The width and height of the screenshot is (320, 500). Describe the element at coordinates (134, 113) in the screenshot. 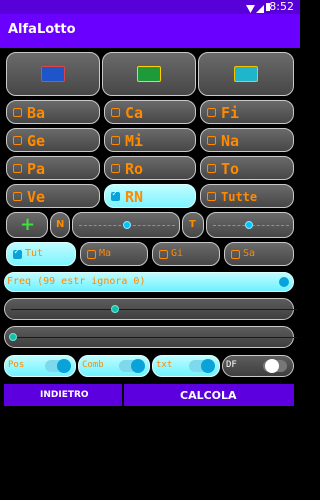

I see `wheel-label: Ca` at that location.